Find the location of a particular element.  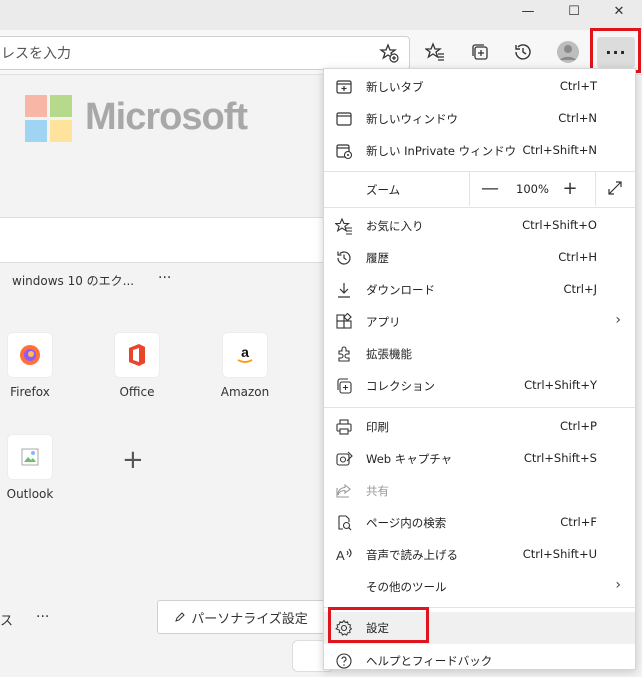

find-on-page-icon is located at coordinates (344, 523).